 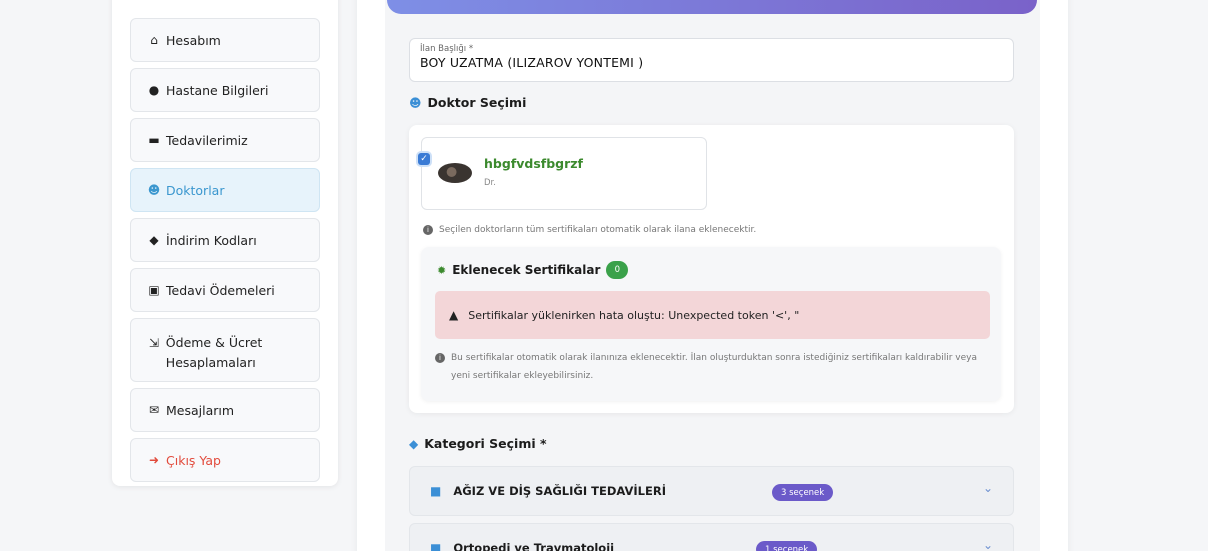 What do you see at coordinates (442, 270) in the screenshot?
I see `certificate-icon: ✹` at bounding box center [442, 270].